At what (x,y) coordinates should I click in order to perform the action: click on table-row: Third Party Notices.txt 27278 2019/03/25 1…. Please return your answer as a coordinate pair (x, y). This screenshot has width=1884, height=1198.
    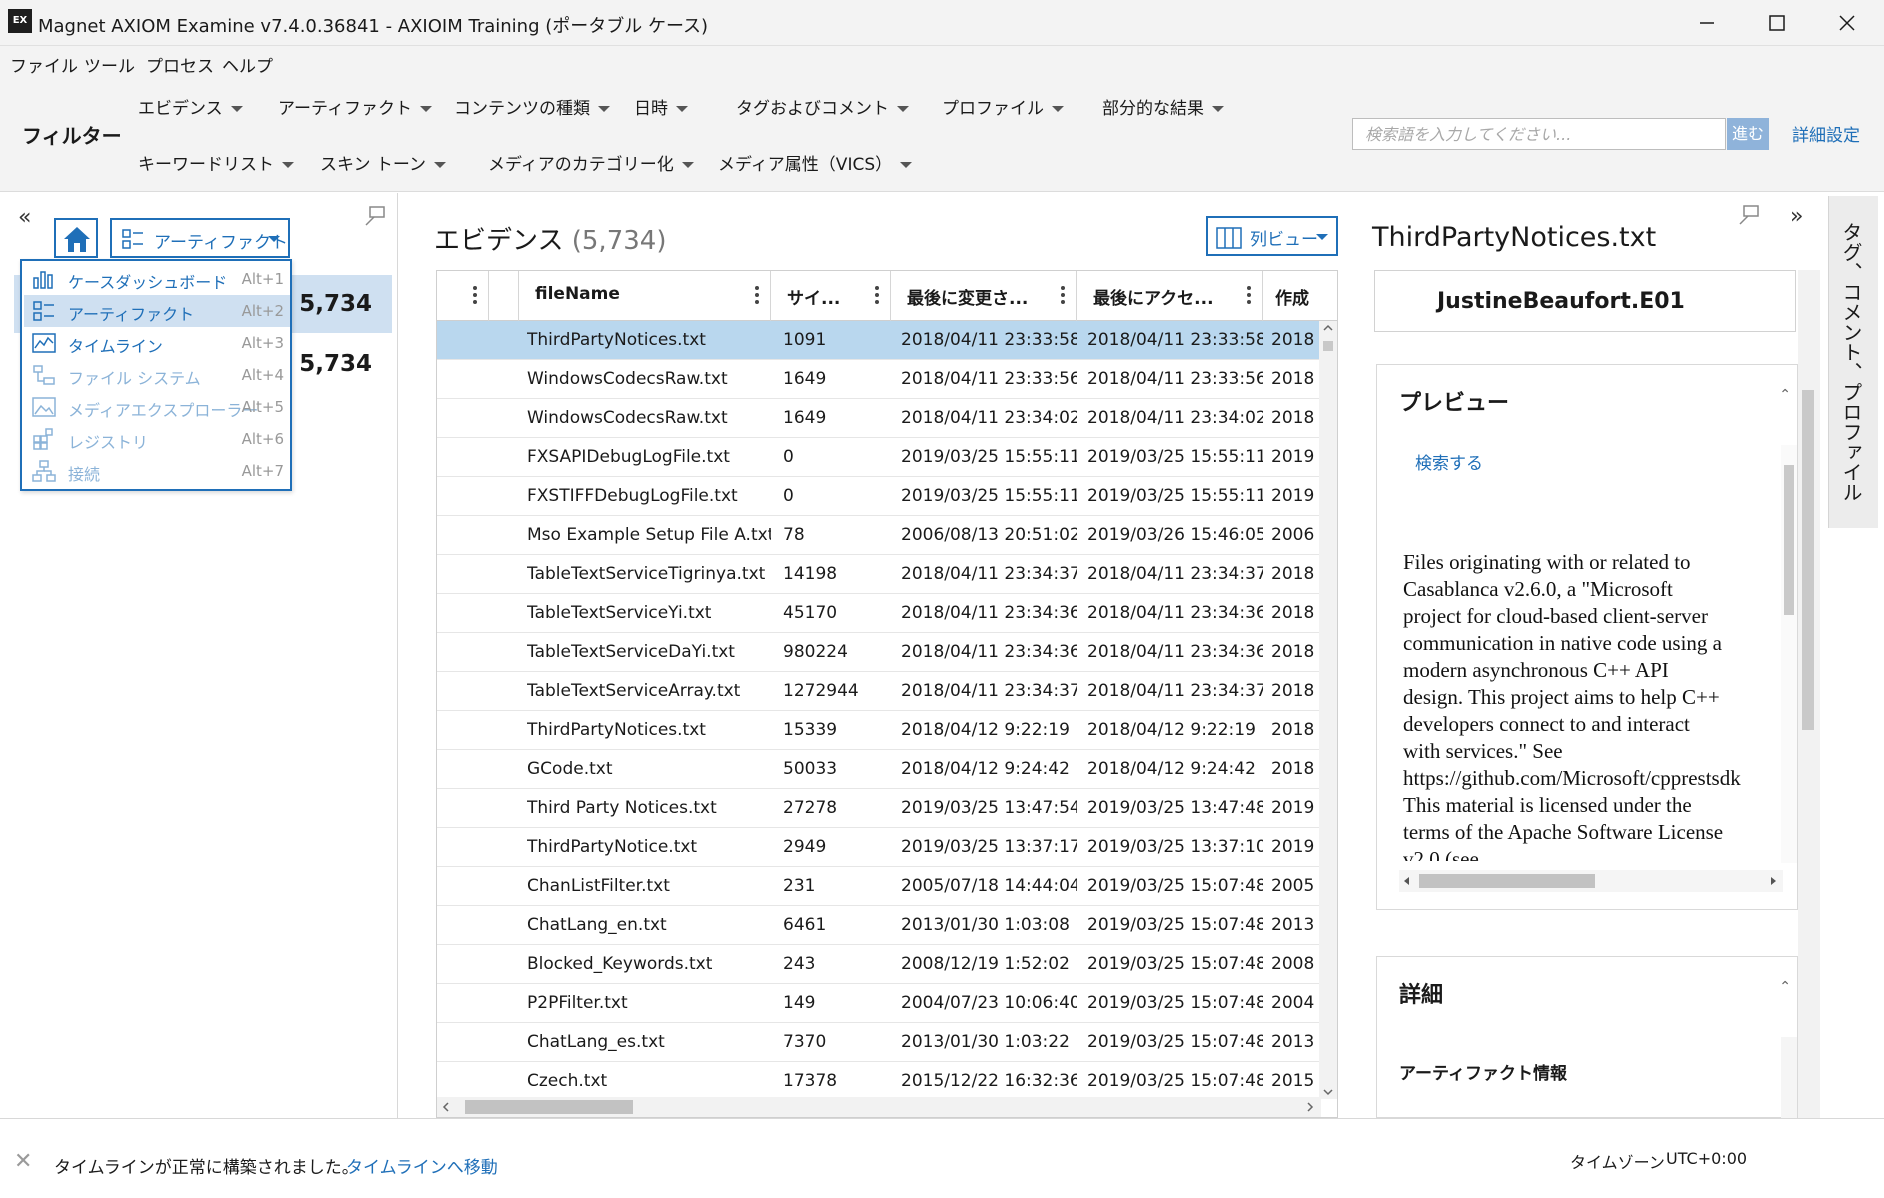
    Looking at the image, I should click on (879, 808).